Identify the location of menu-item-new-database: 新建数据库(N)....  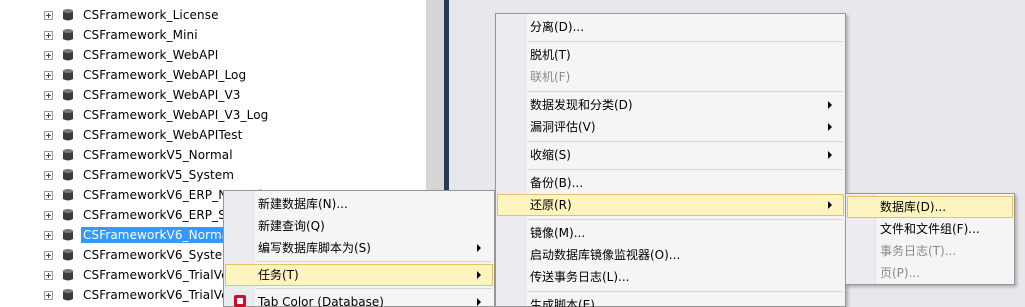
(359, 204).